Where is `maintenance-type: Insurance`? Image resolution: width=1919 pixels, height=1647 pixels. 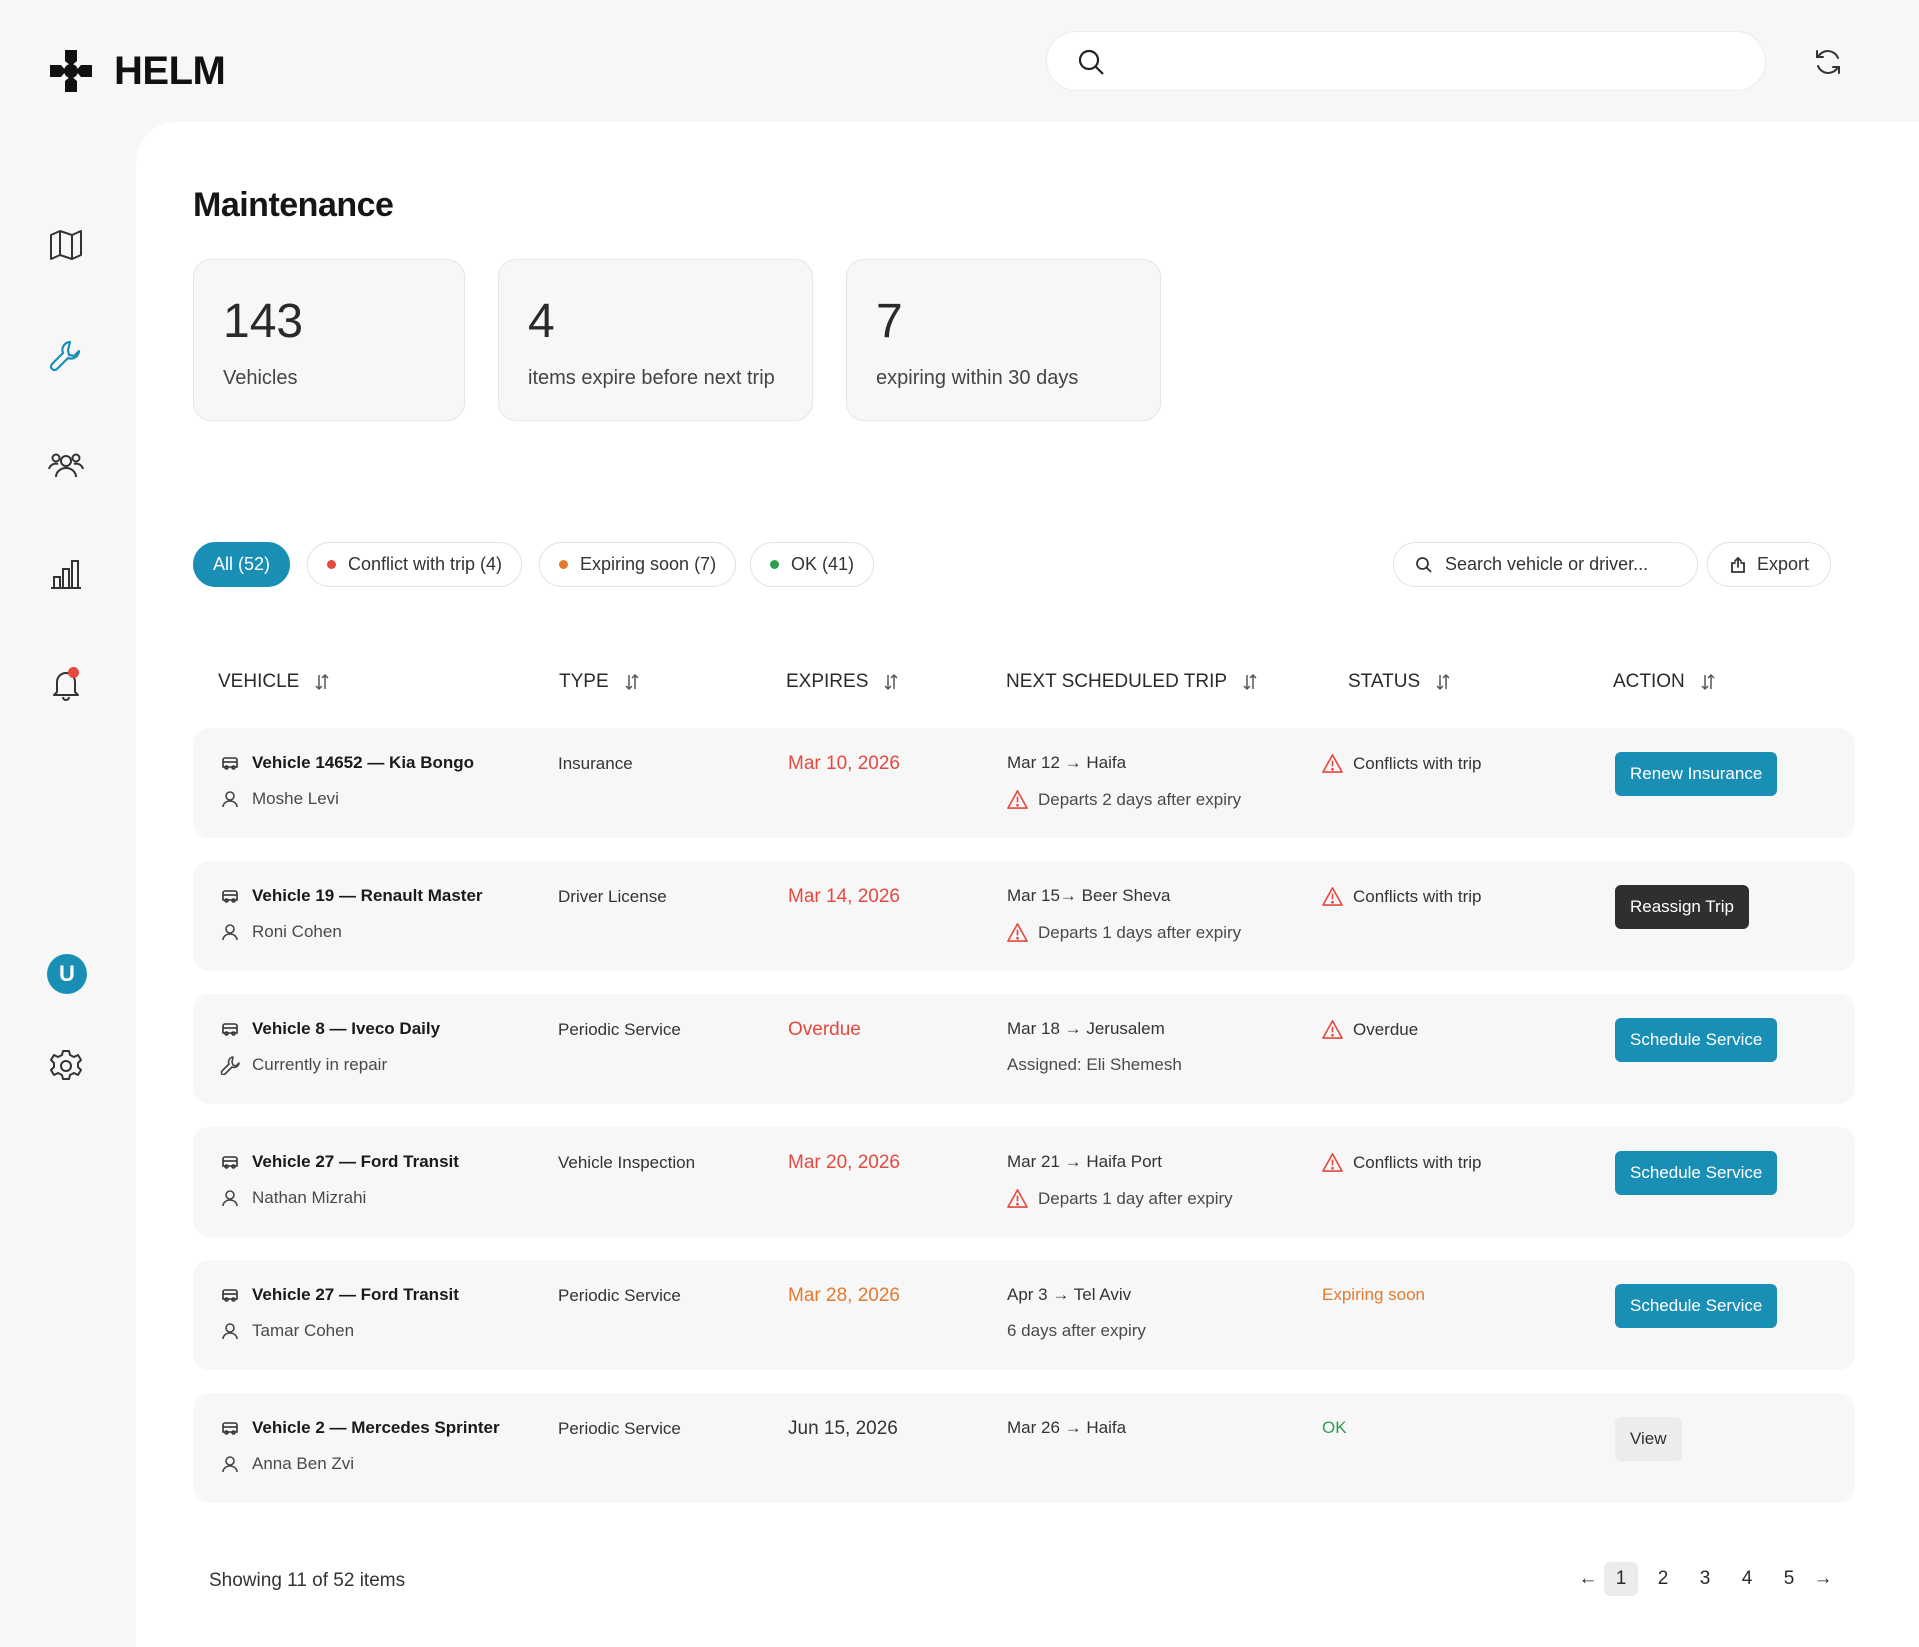
maintenance-type: Insurance is located at coordinates (595, 763).